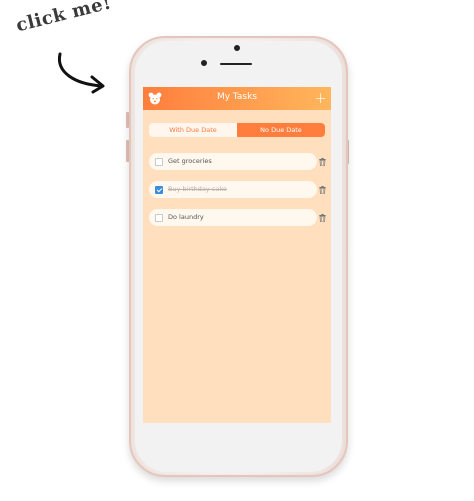  What do you see at coordinates (190, 161) in the screenshot?
I see `task-label: Get groceries` at bounding box center [190, 161].